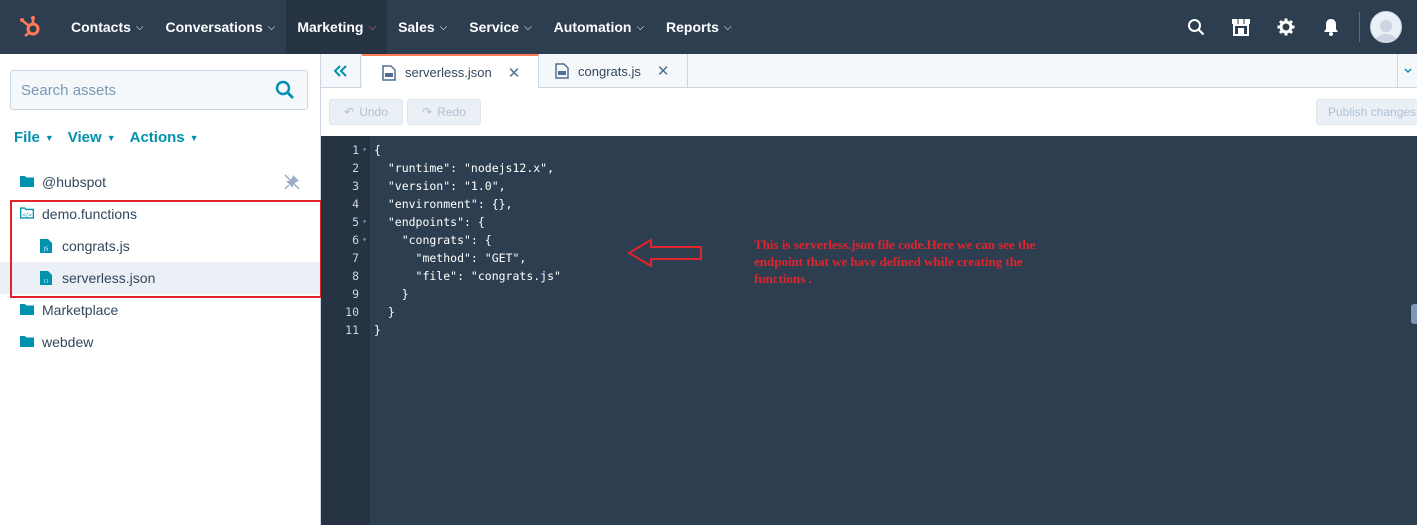 The image size is (1417, 525). Describe the element at coordinates (157, 137) in the screenshot. I see `actions-menu-label: Actions` at that location.